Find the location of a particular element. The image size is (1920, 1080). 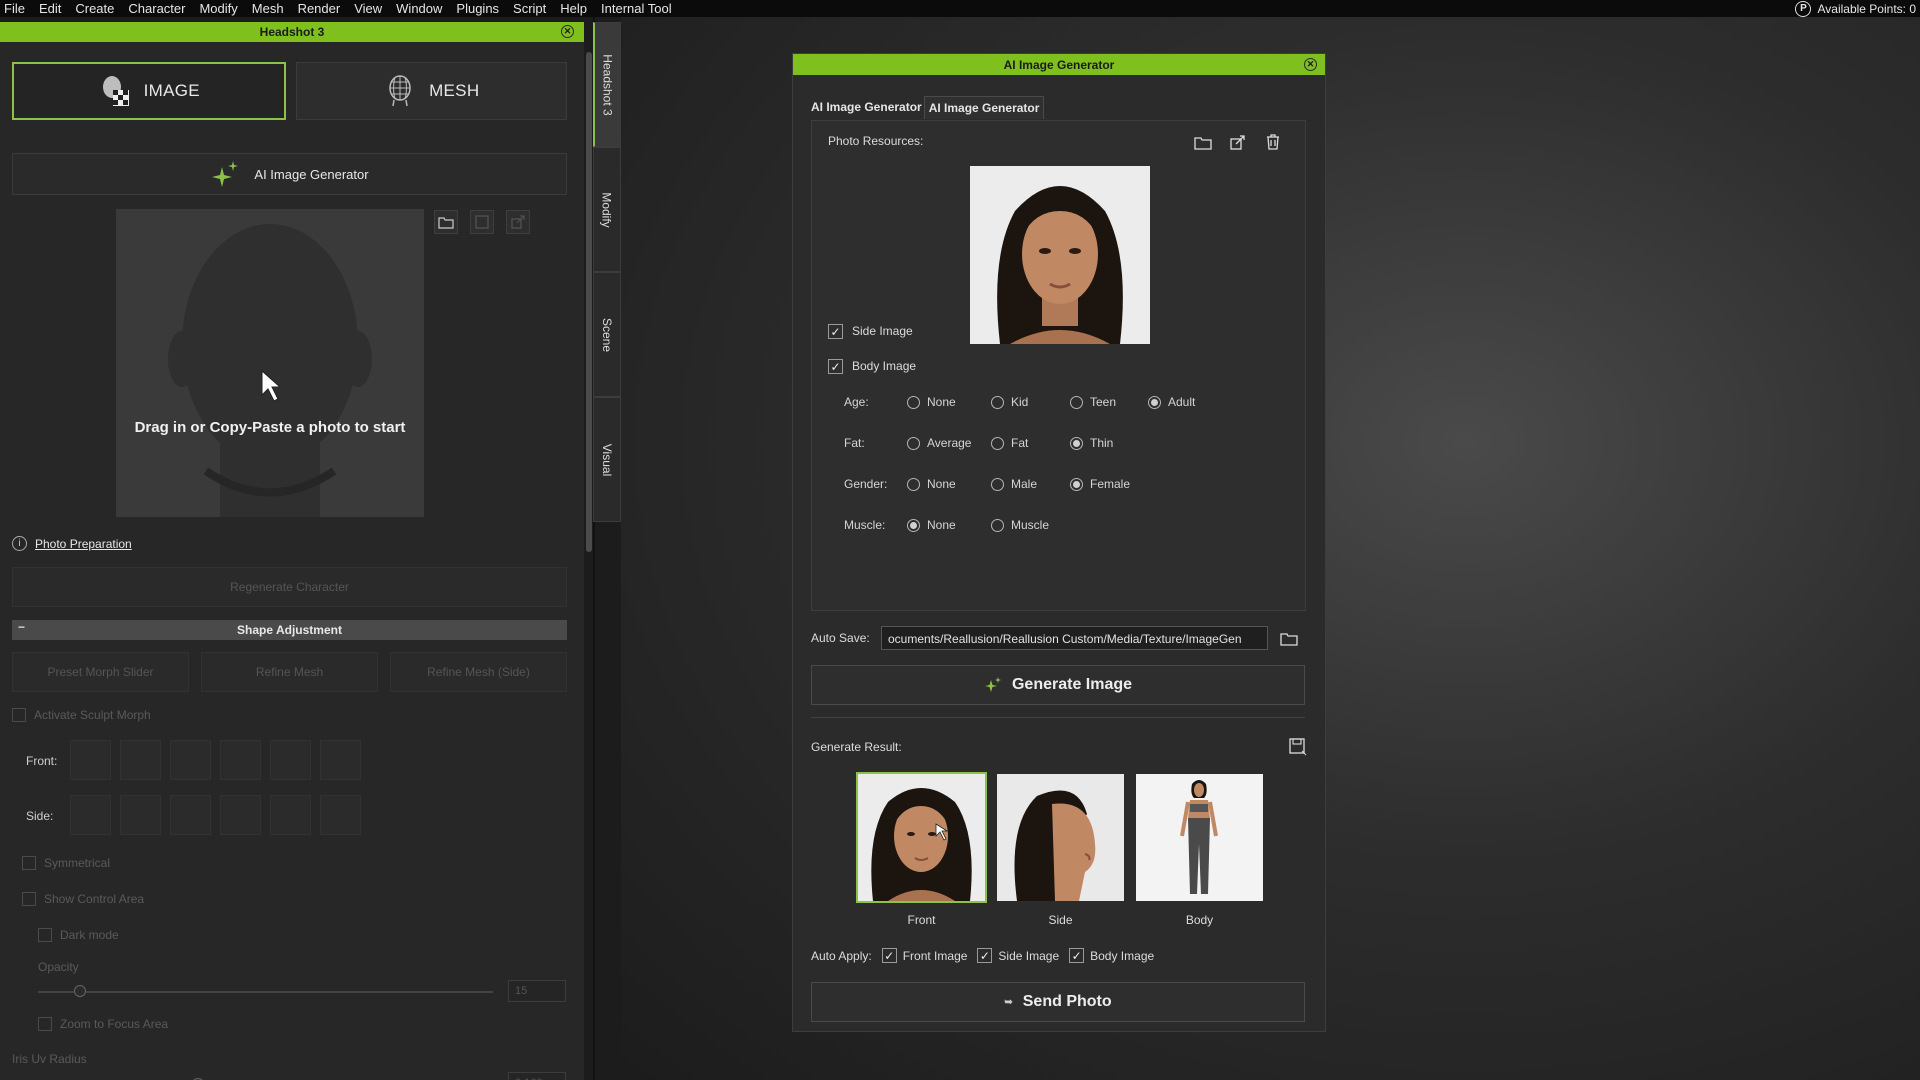

activate-sculpt-checkbox is located at coordinates (19, 715).